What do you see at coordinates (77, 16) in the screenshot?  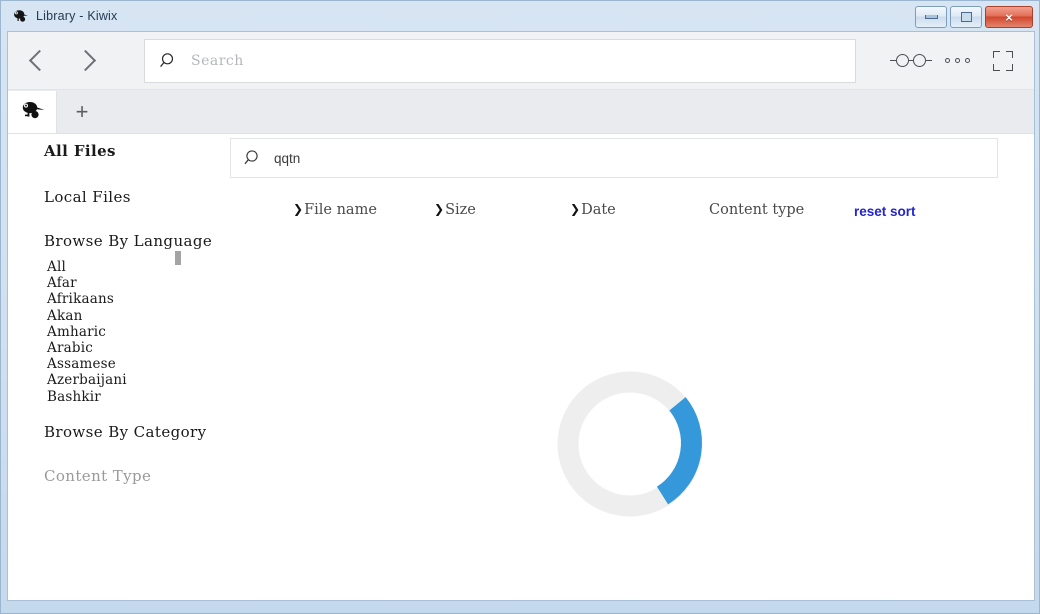 I see `window-title: Library - Kiwix` at bounding box center [77, 16].